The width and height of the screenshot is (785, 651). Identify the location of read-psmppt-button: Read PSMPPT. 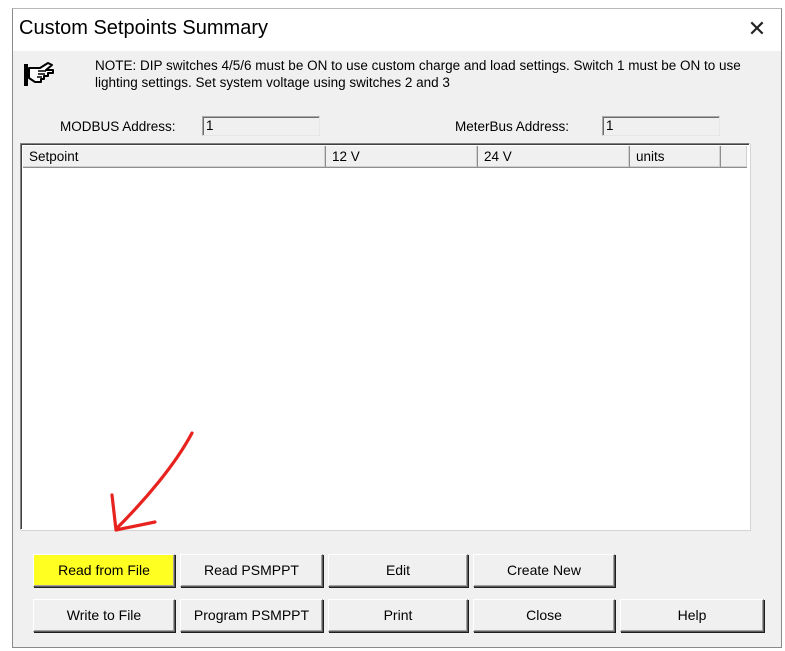
(251, 570).